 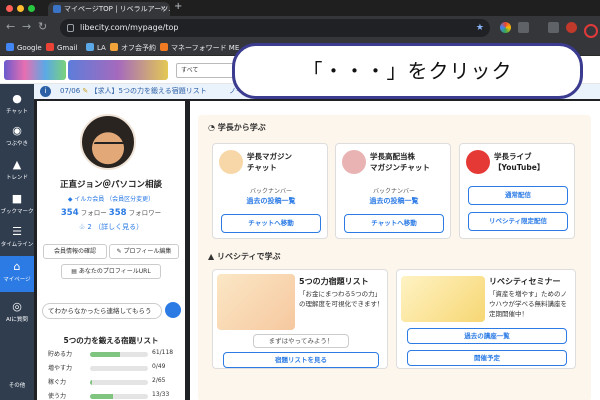 What do you see at coordinates (89, 199) in the screenshot?
I see `member-rank: イルカ会員` at bounding box center [89, 199].